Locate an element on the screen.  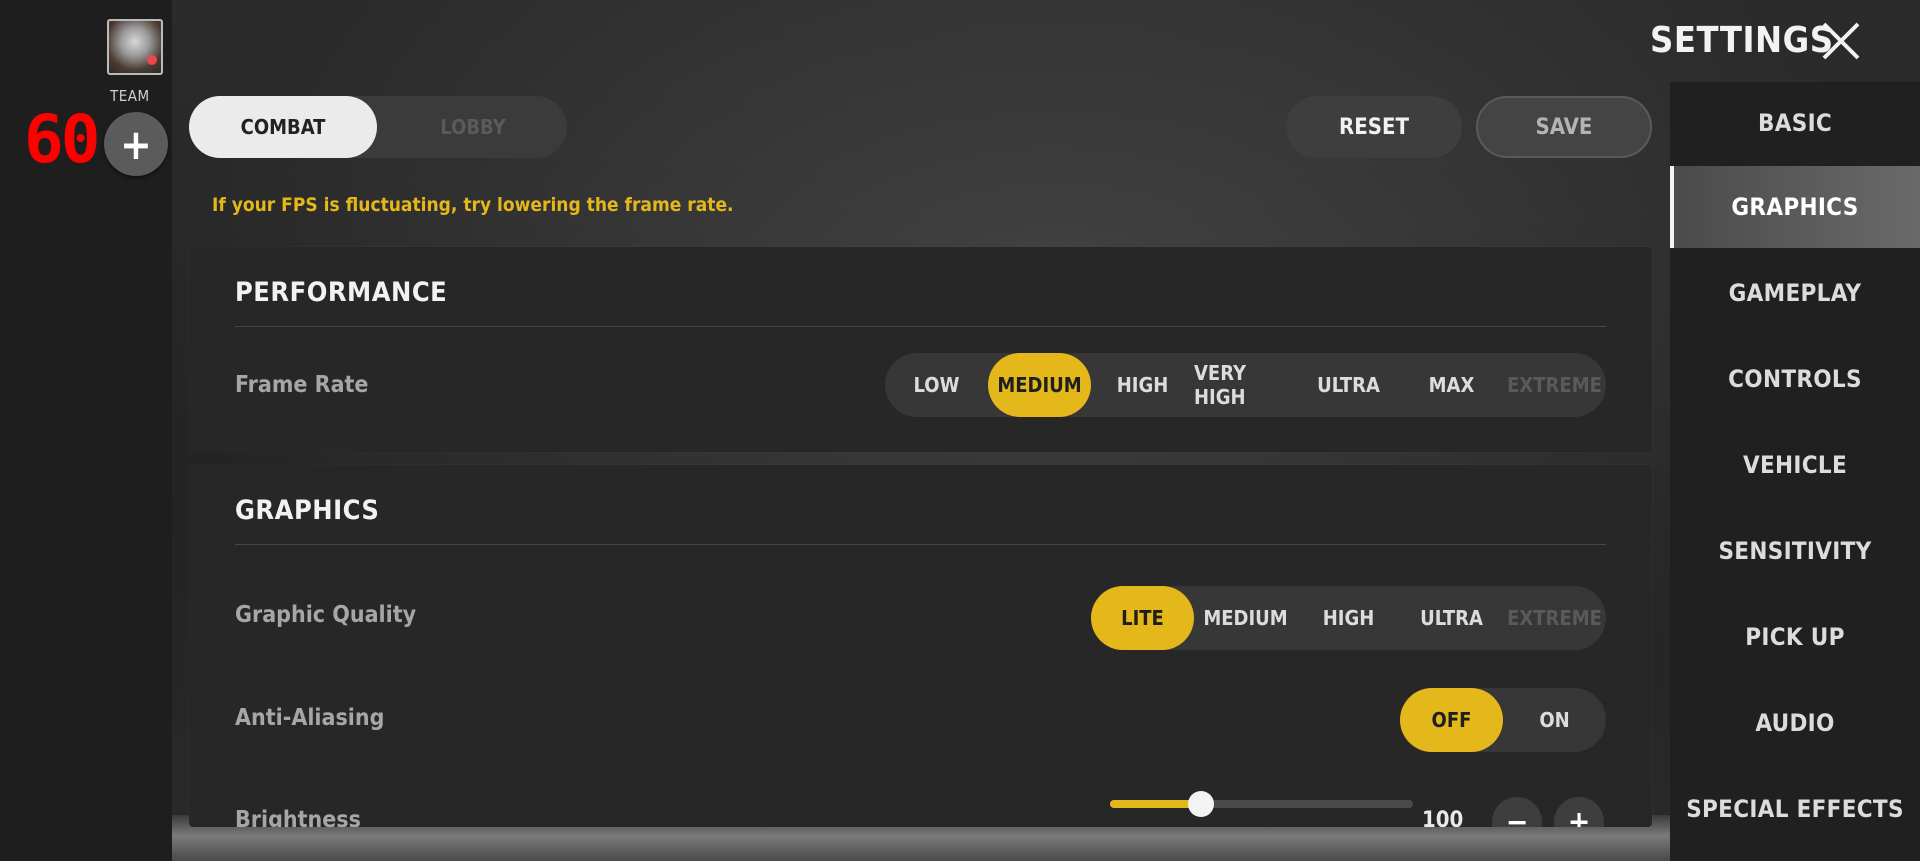
graphic-quality-label: Graphic Quality is located at coordinates (326, 615).